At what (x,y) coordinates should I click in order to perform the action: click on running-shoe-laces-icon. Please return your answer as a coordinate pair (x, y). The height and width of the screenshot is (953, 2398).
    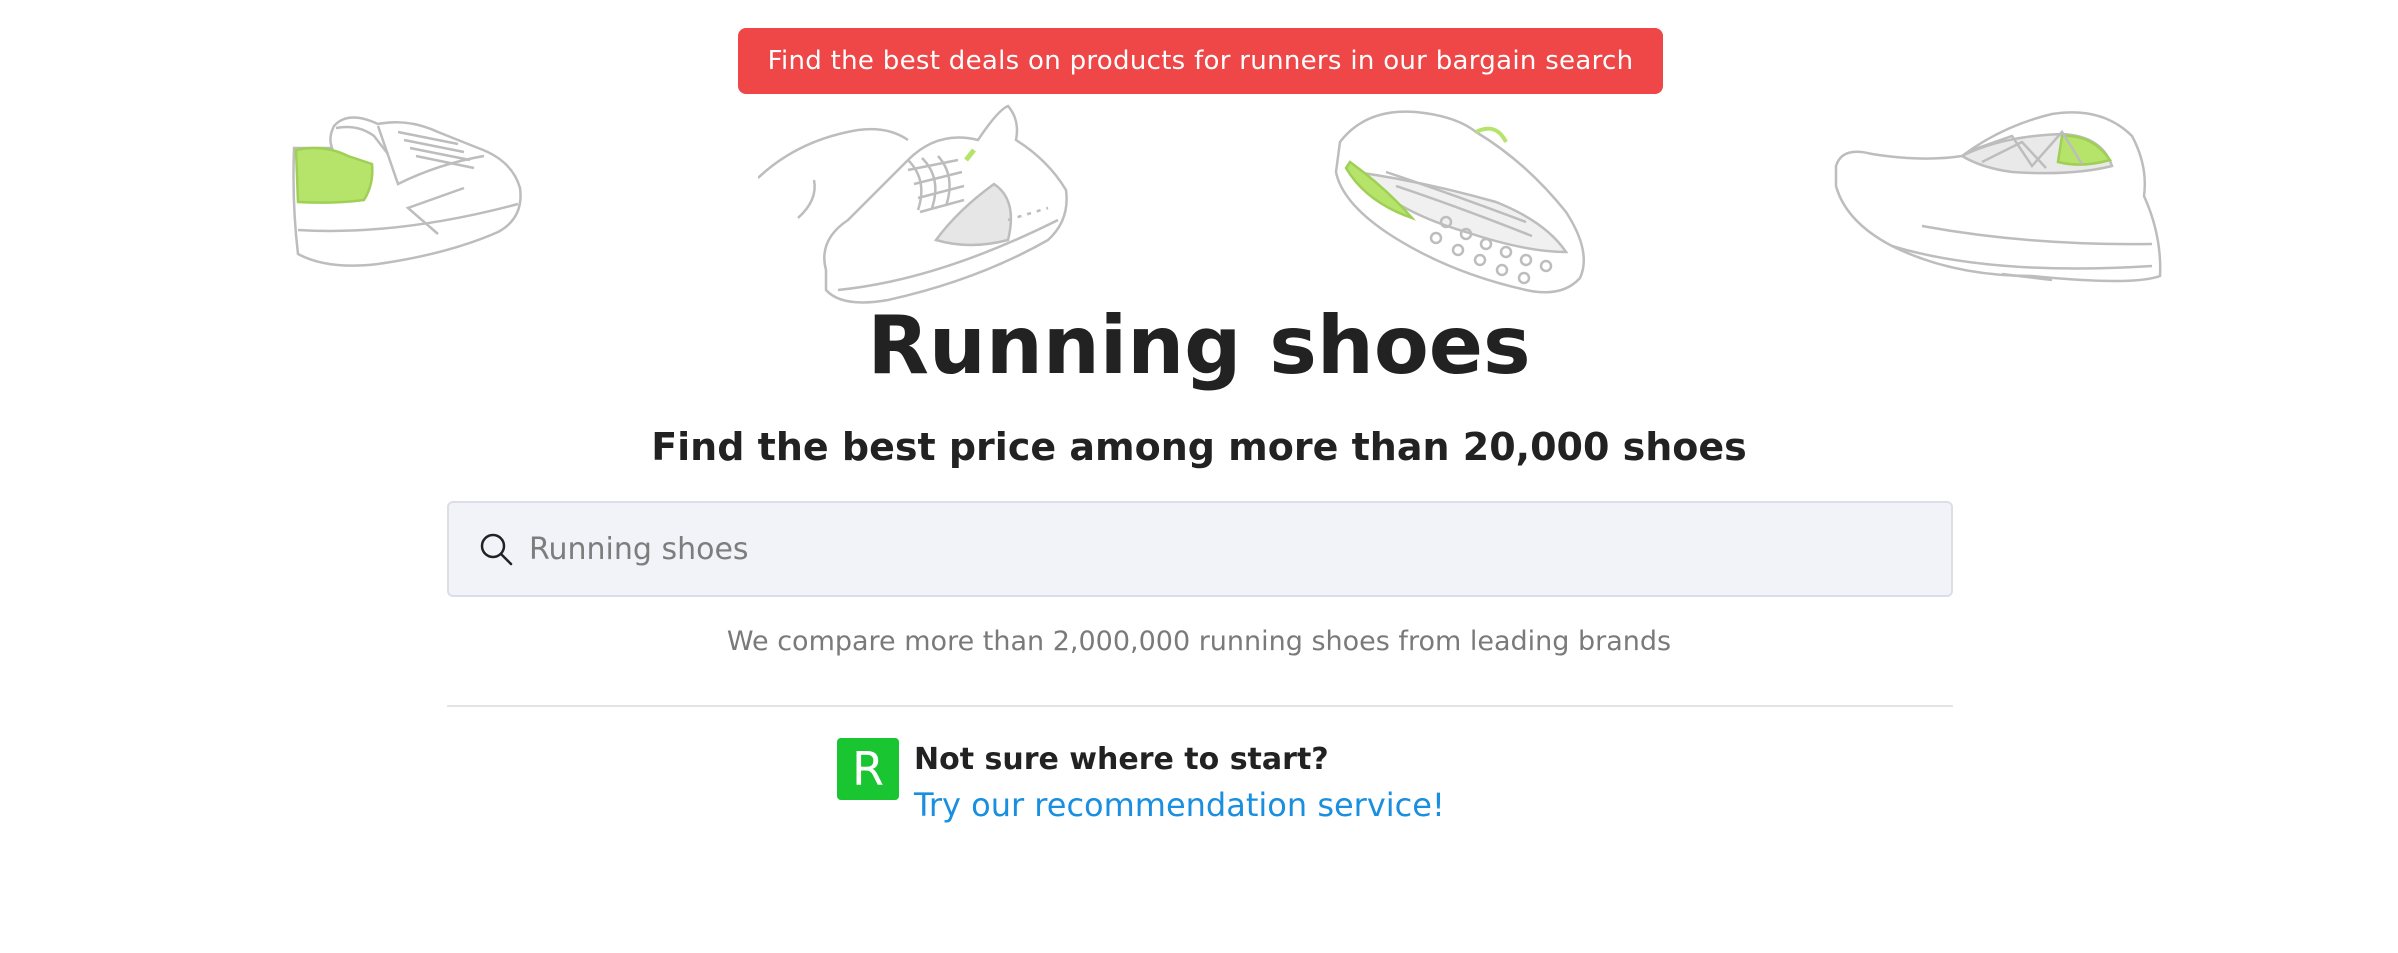
    Looking at the image, I should click on (918, 205).